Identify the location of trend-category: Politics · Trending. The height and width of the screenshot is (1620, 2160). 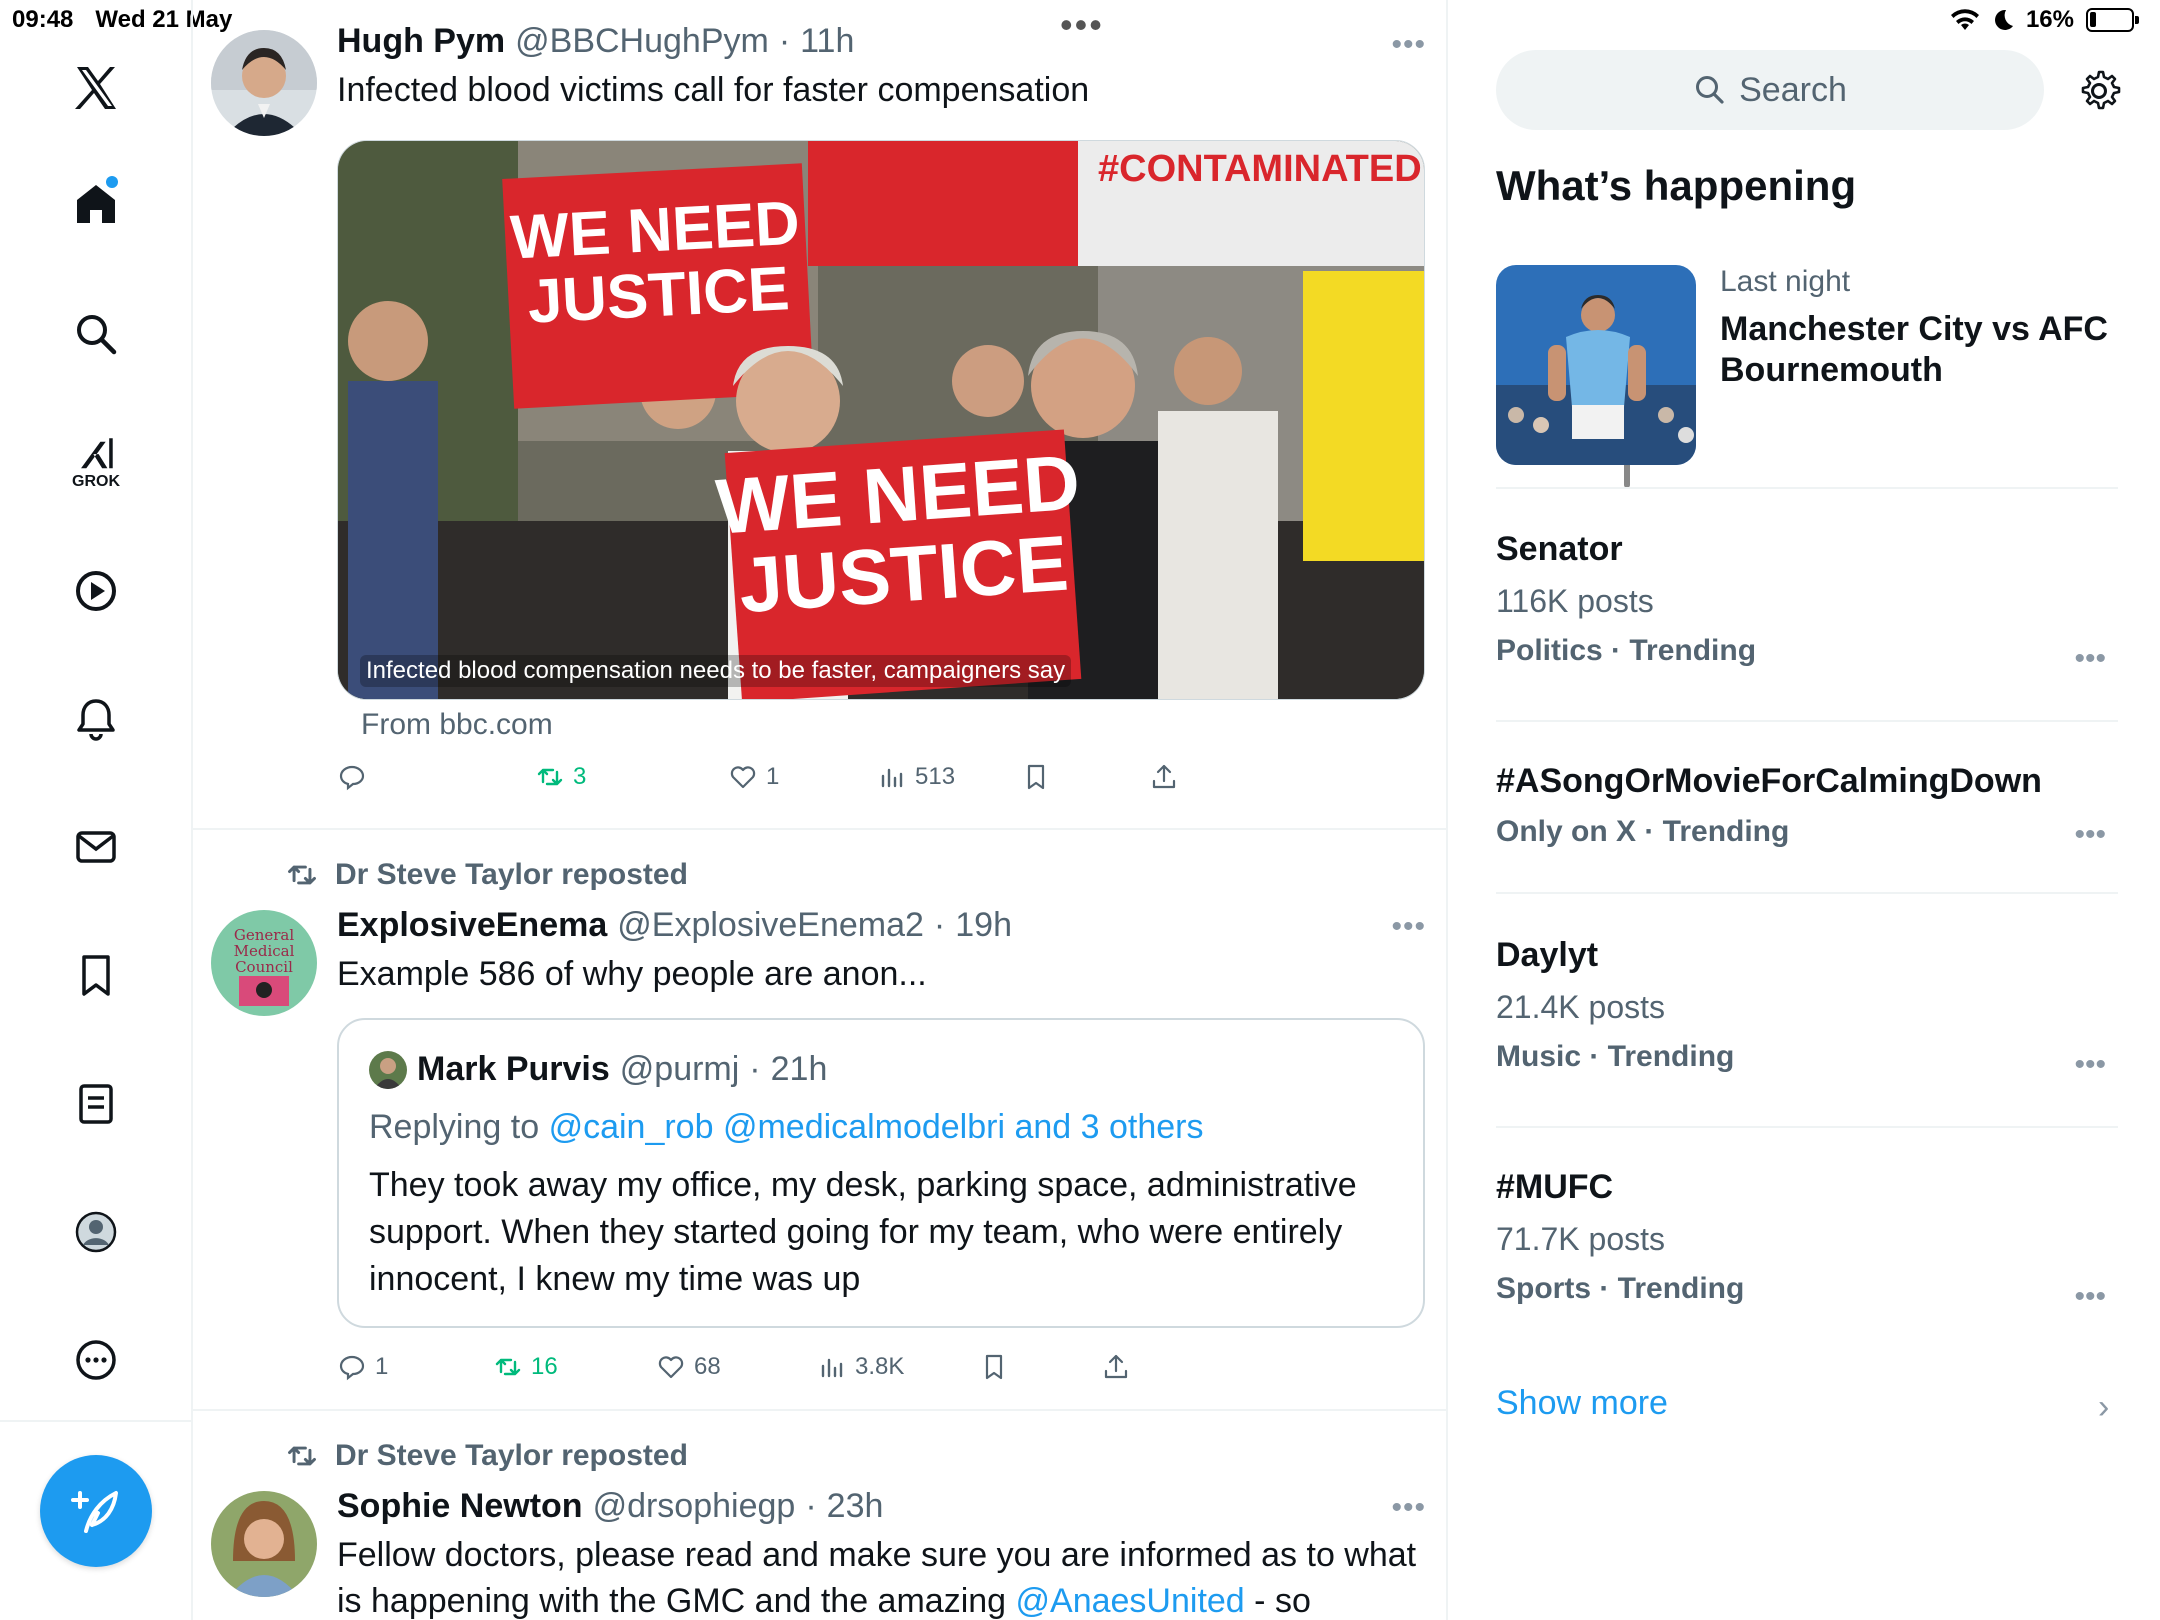
(1626, 650).